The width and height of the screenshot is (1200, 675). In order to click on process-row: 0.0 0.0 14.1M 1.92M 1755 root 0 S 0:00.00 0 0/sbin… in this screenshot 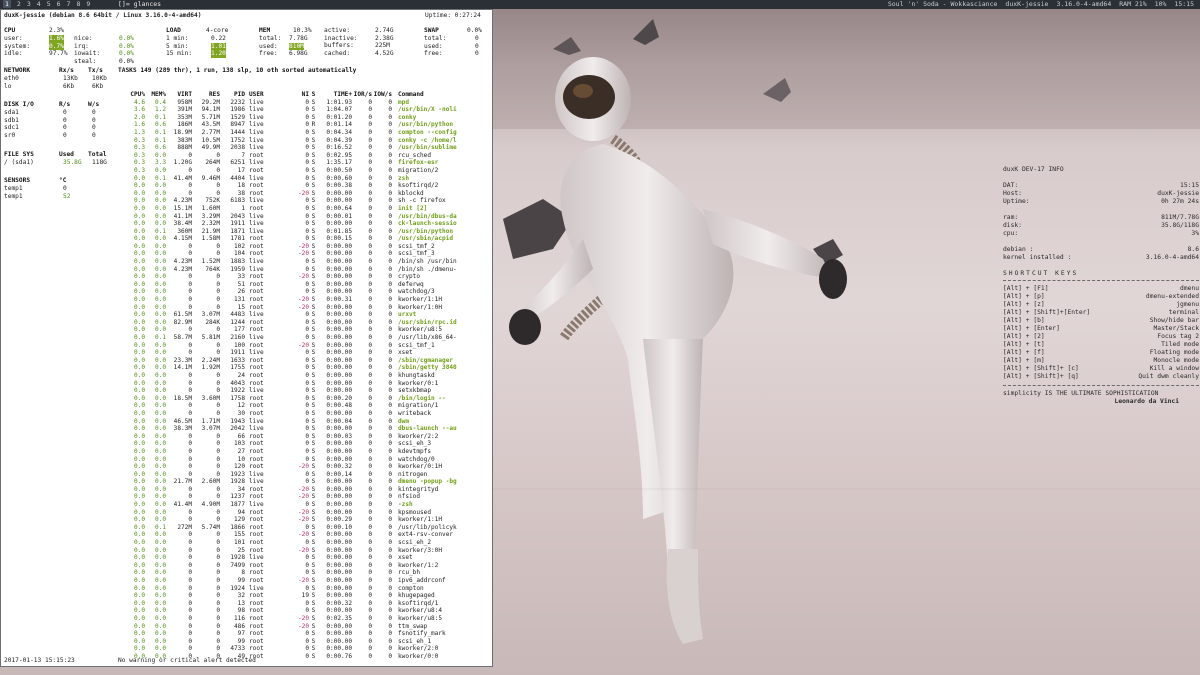, I will do `click(303, 368)`.